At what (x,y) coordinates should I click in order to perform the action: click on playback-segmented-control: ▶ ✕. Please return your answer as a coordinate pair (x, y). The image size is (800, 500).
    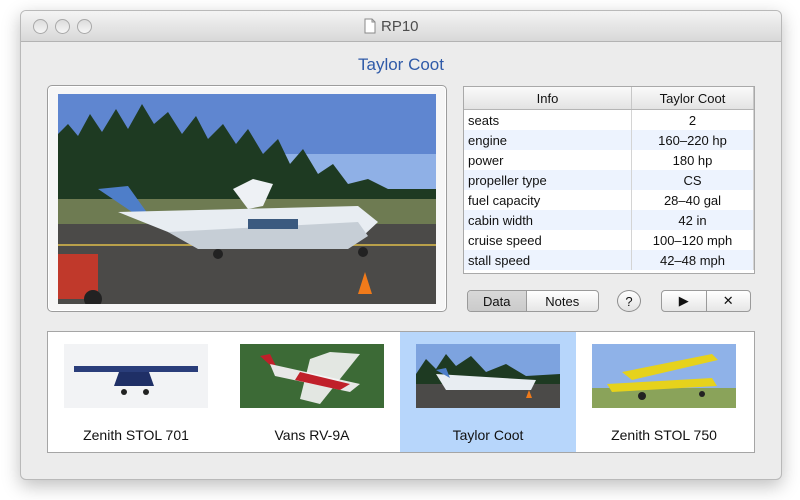
    Looking at the image, I should click on (706, 301).